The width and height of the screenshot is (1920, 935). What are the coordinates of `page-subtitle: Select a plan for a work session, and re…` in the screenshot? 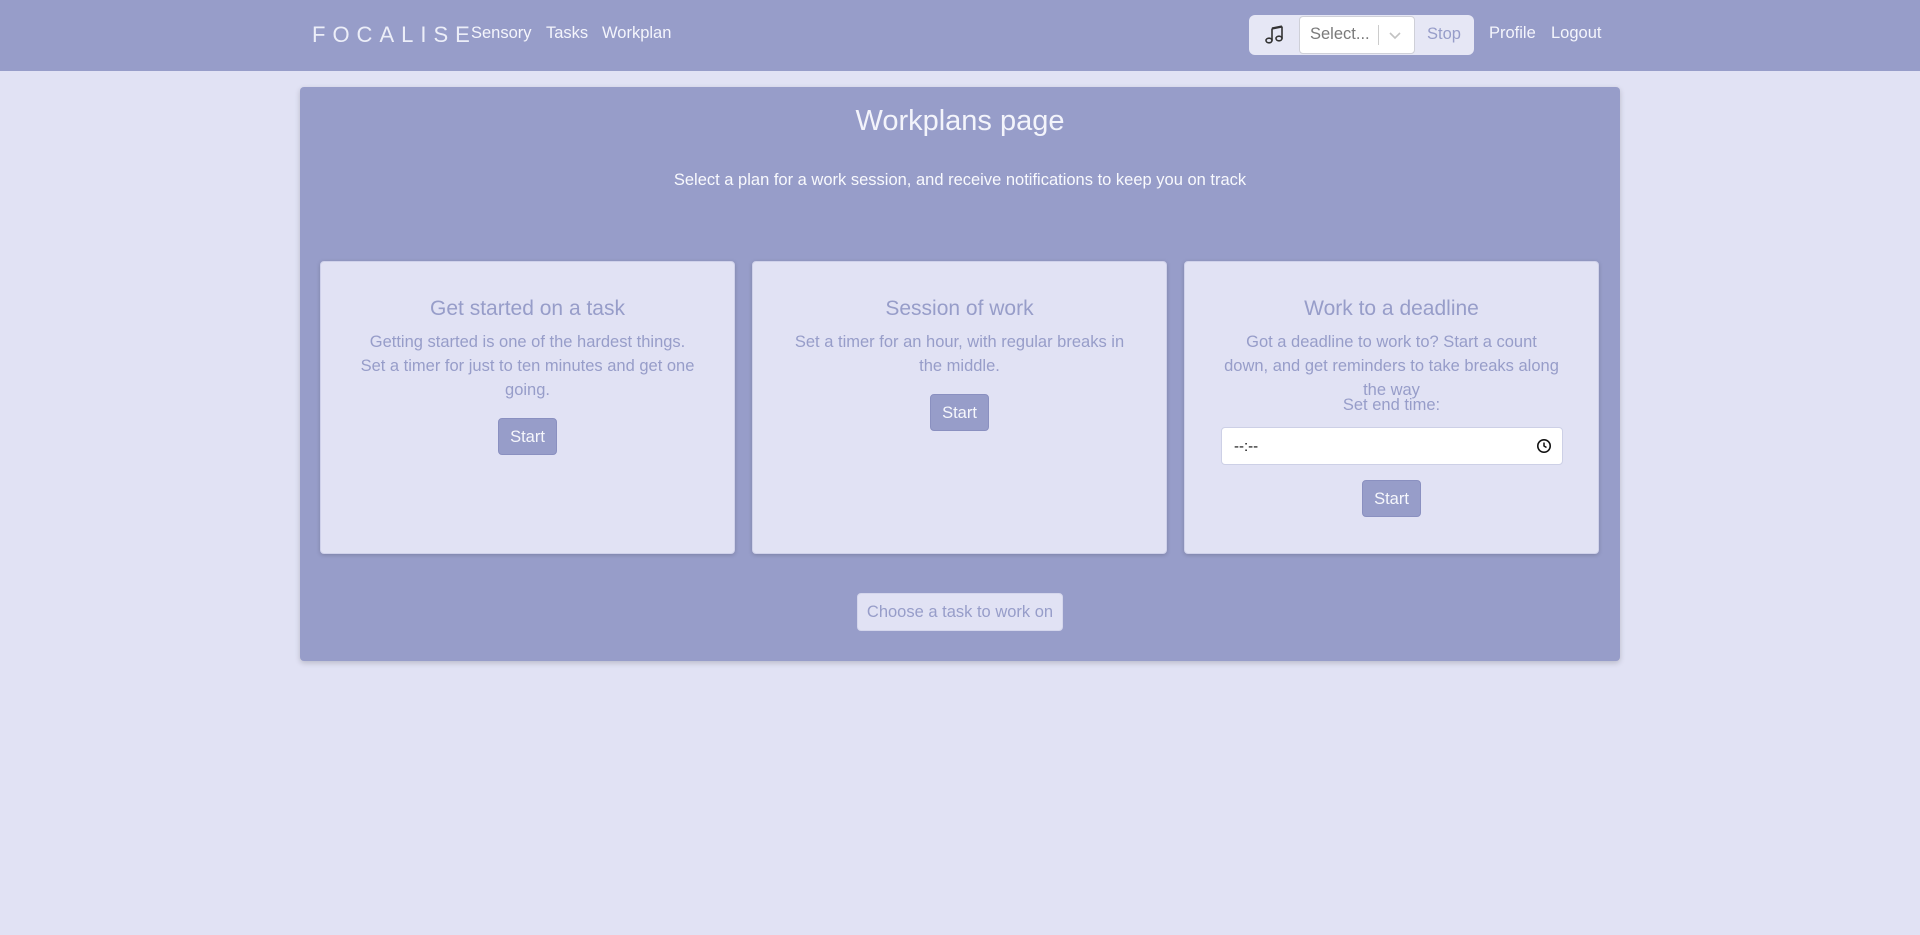 It's located at (960, 180).